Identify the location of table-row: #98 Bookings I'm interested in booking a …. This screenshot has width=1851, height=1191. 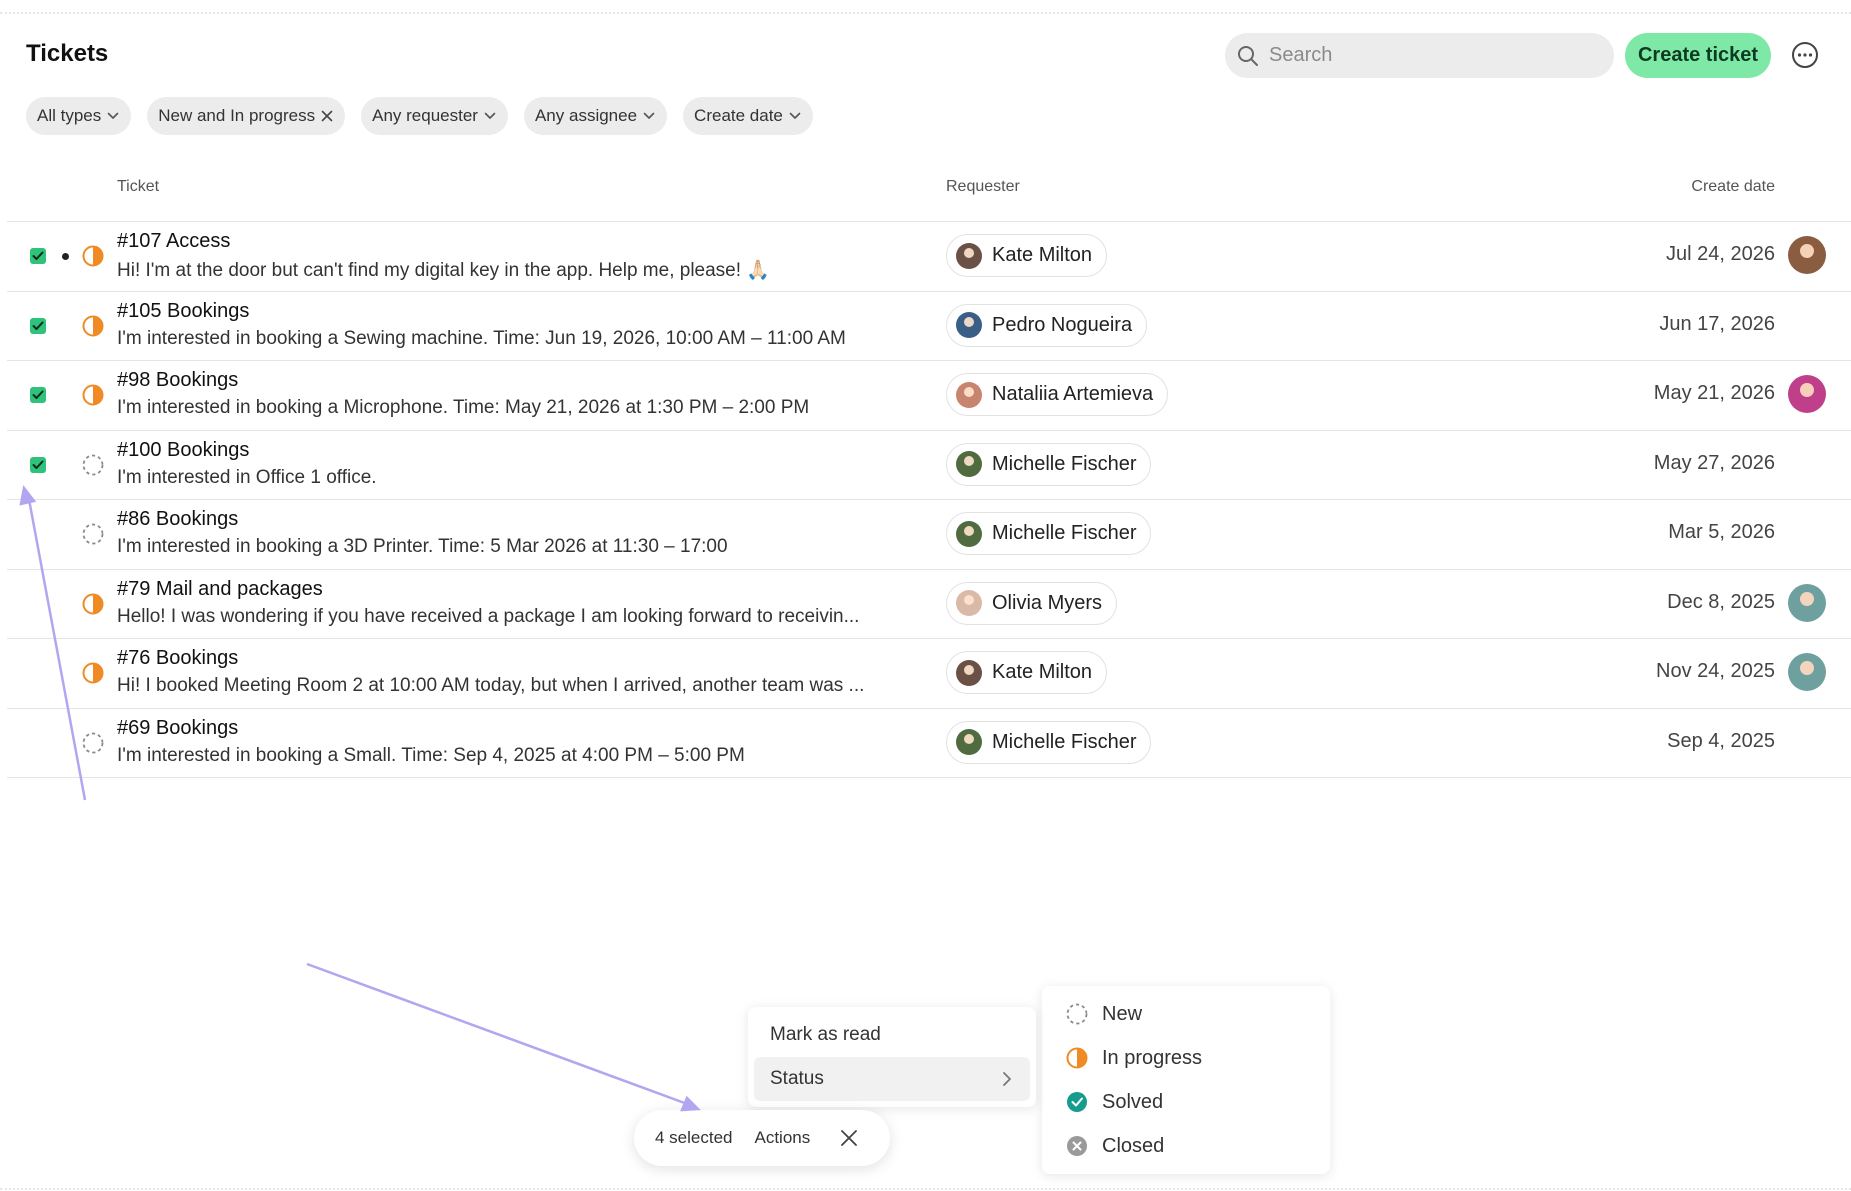
(925, 394).